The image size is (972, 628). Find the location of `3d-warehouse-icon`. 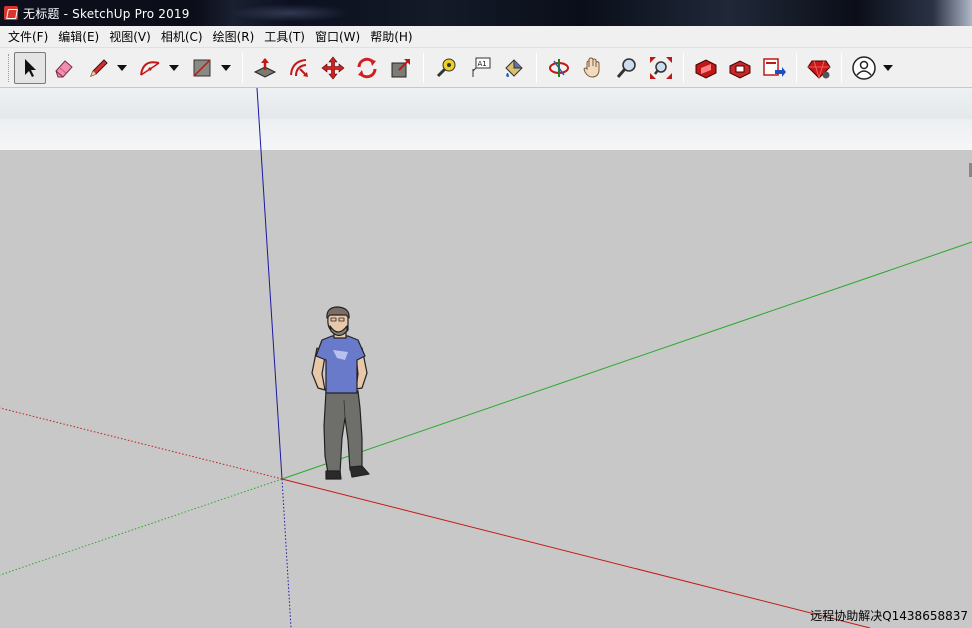

3d-warehouse-icon is located at coordinates (706, 68).